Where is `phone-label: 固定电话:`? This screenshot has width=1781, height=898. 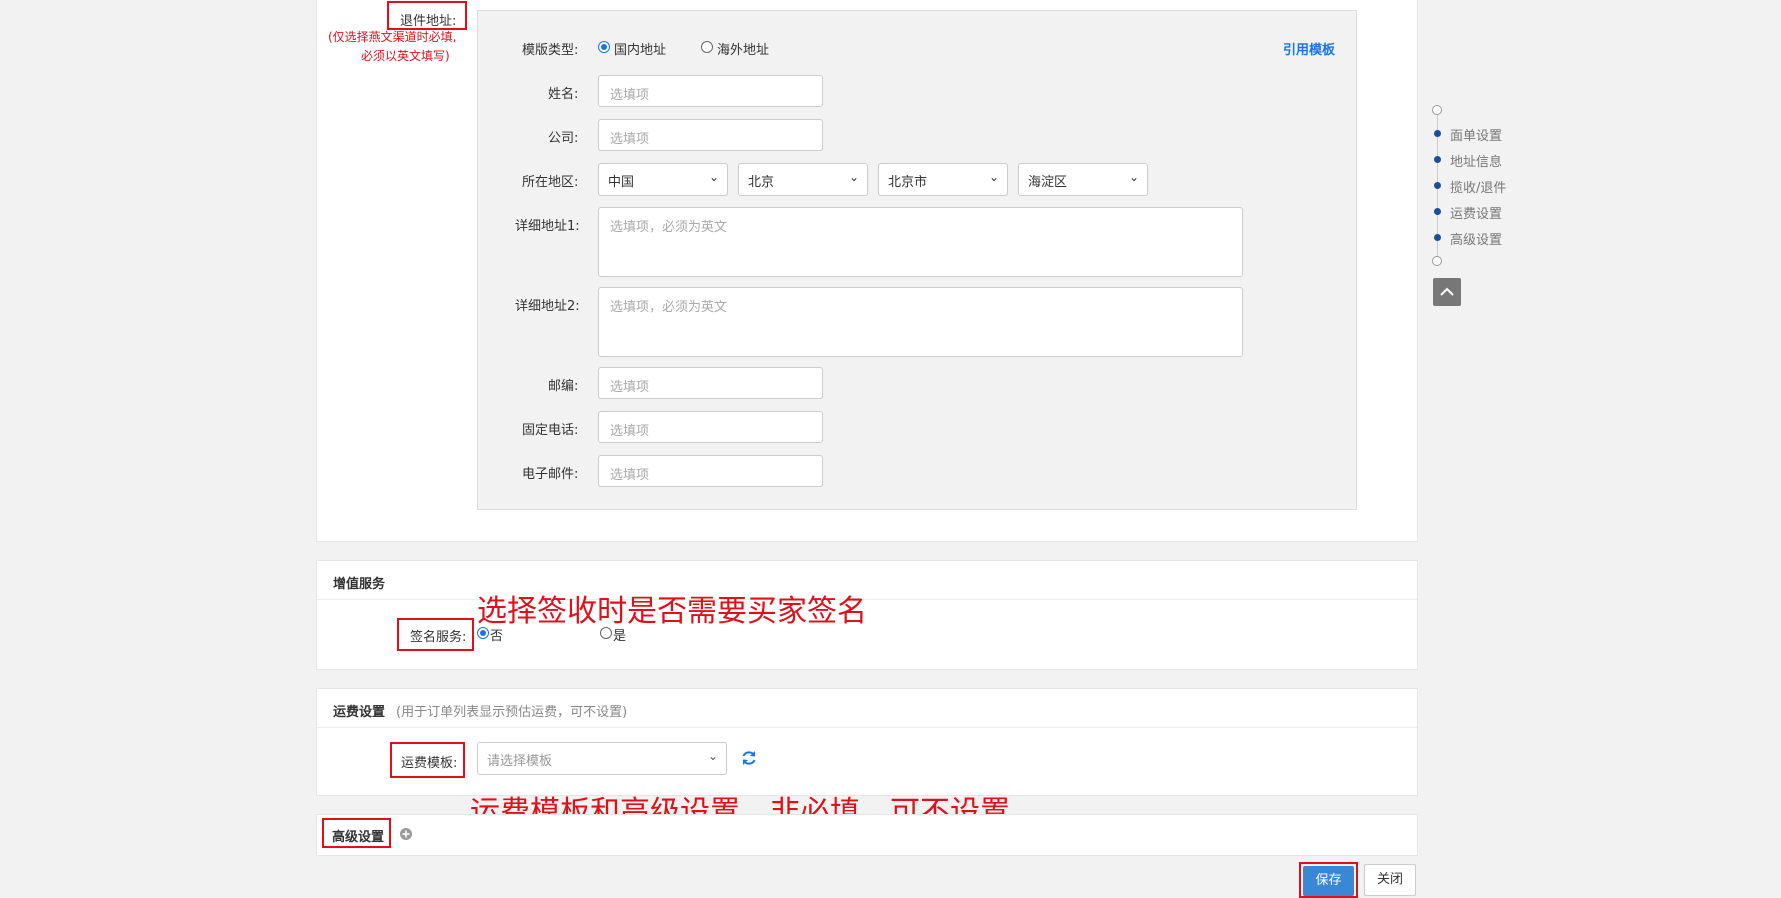 phone-label: 固定电话: is located at coordinates (550, 430).